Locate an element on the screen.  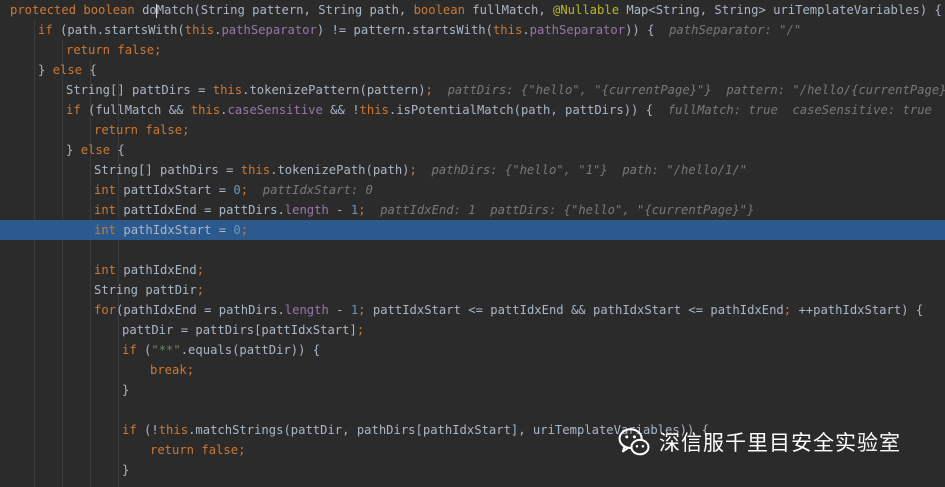
code-token: fullMatch, is located at coordinates (512, 10).